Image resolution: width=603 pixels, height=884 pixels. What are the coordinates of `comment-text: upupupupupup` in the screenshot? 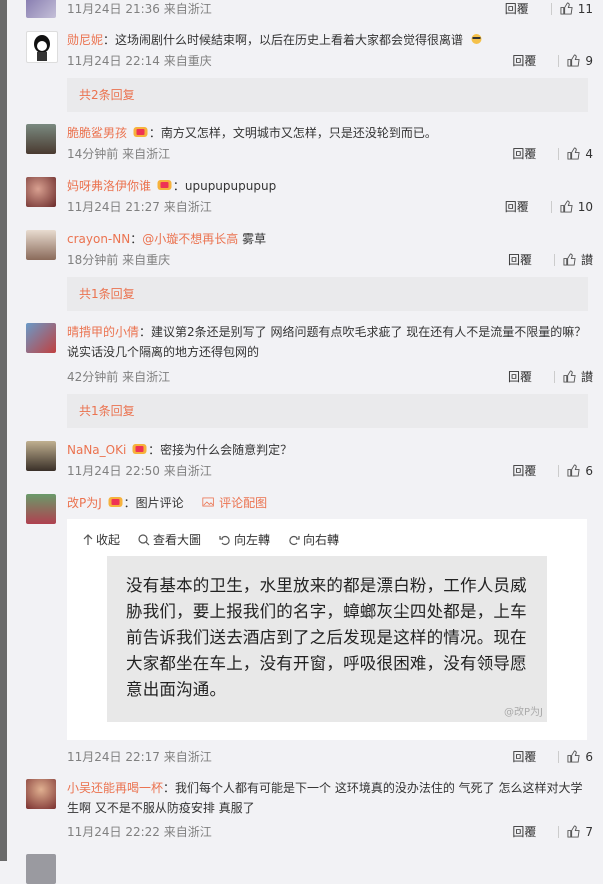 It's located at (230, 186).